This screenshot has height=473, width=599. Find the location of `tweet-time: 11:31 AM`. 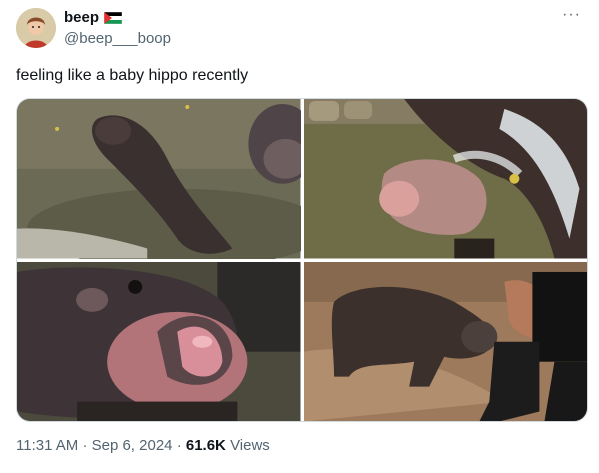

tweet-time: 11:31 AM is located at coordinates (47, 445).